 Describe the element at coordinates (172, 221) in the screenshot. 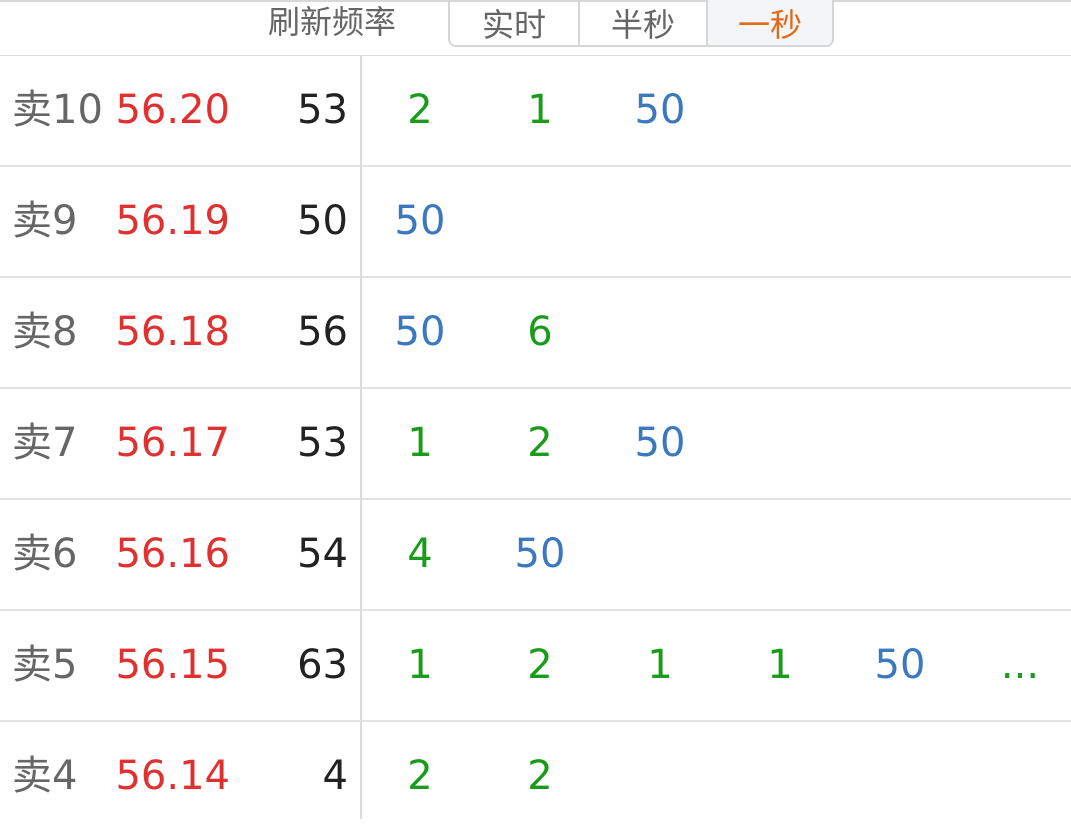

I see `level-price: 56.19` at that location.